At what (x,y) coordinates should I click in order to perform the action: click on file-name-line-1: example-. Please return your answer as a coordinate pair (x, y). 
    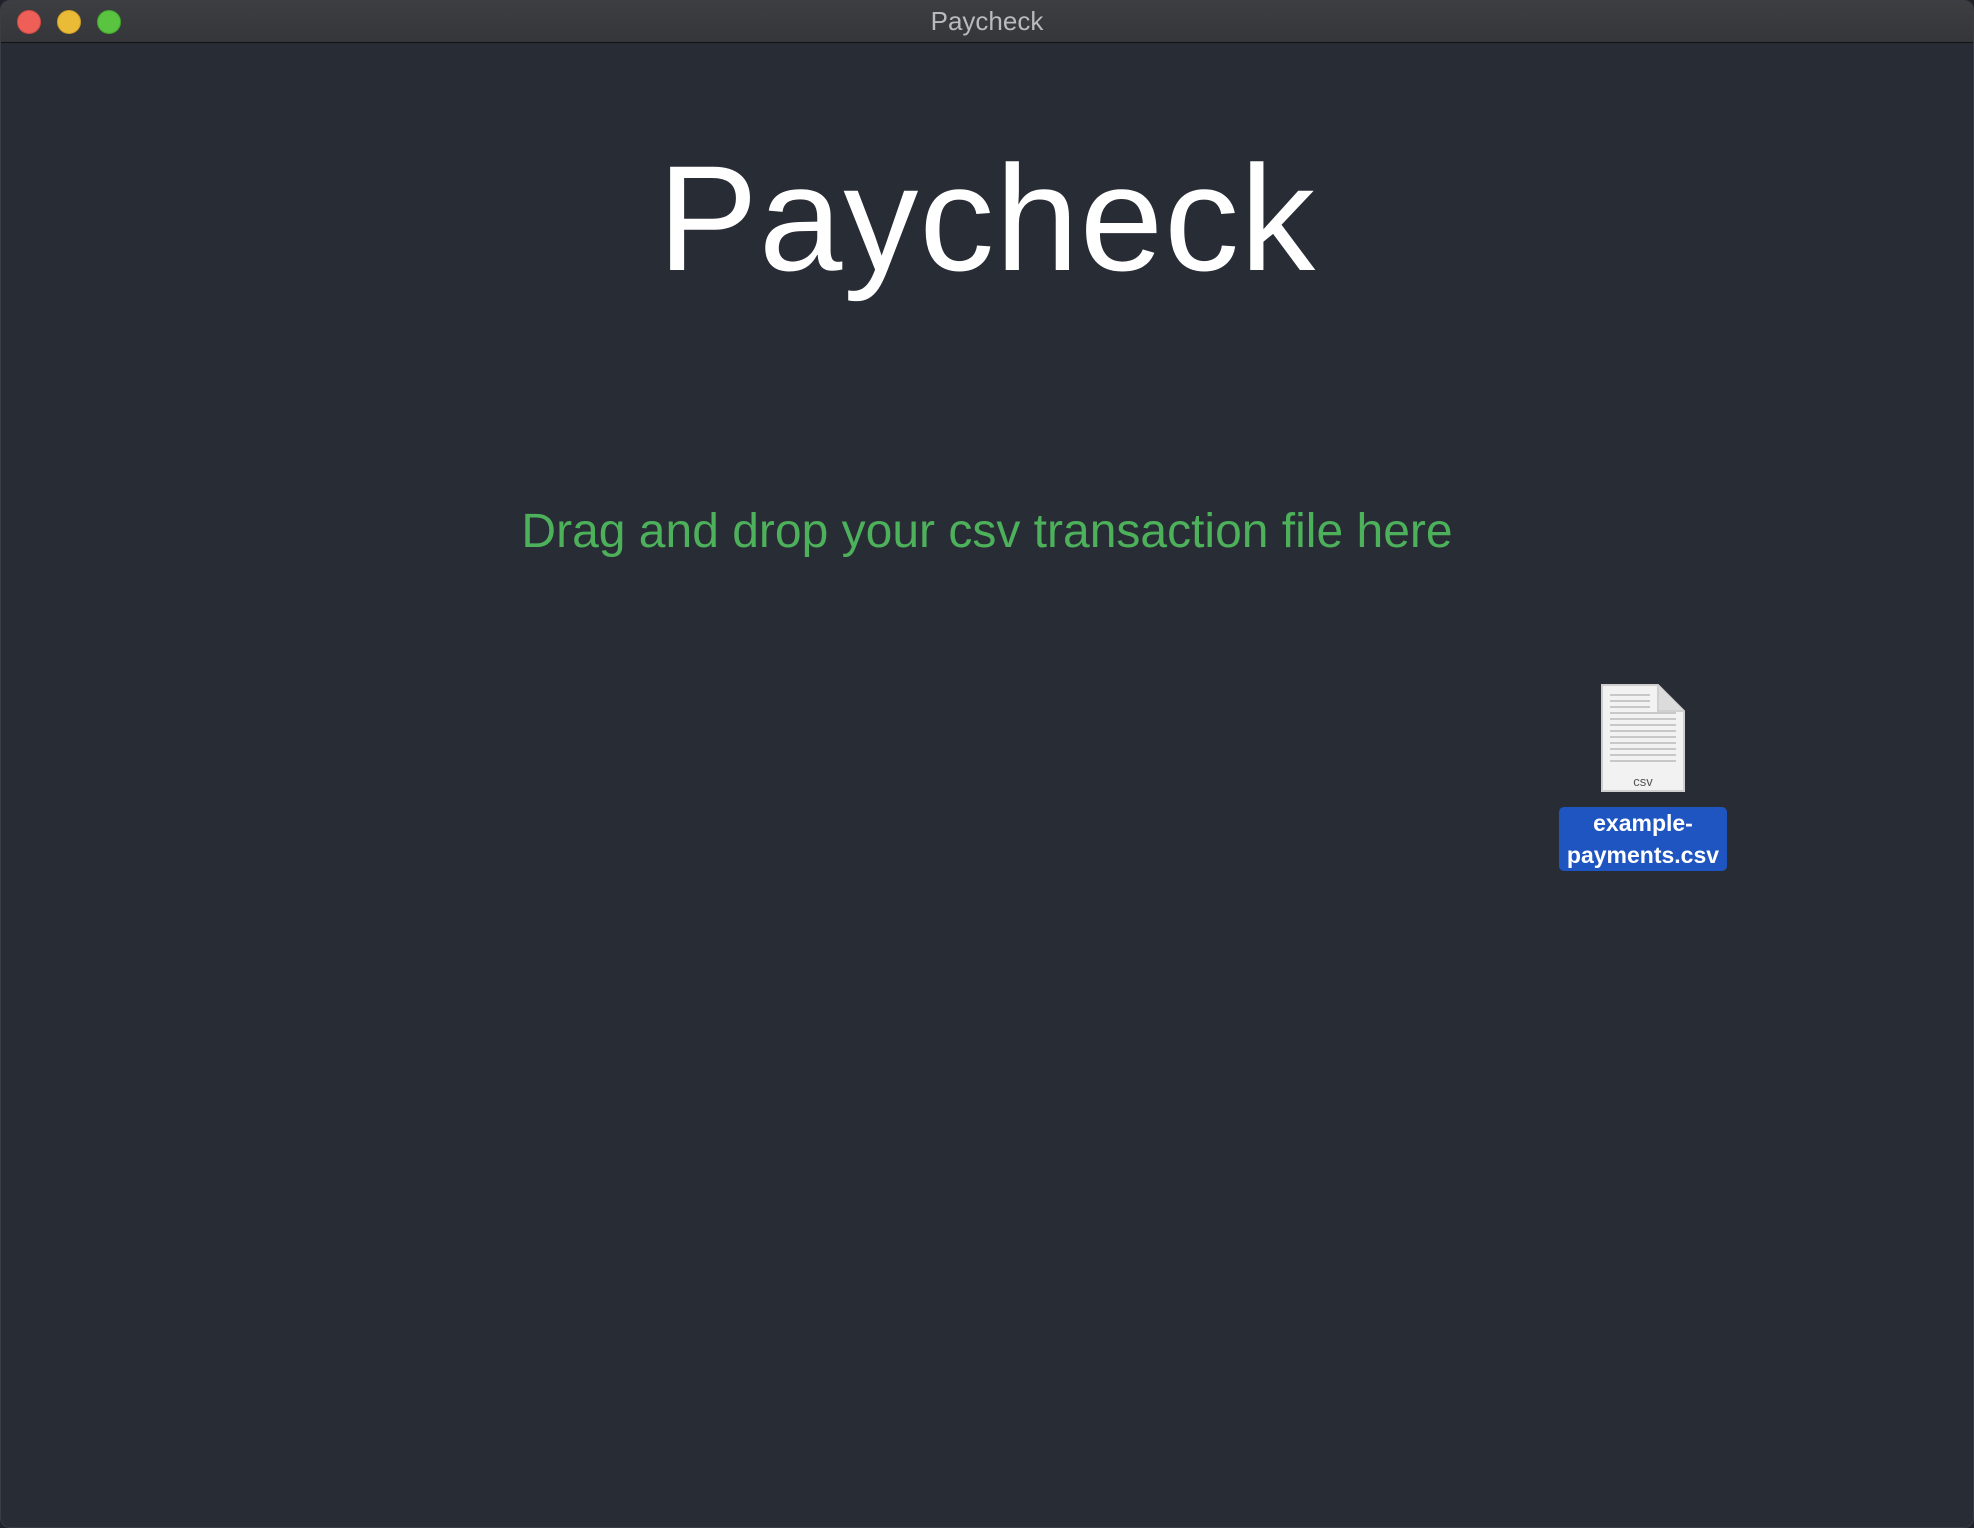
    Looking at the image, I should click on (1643, 823).